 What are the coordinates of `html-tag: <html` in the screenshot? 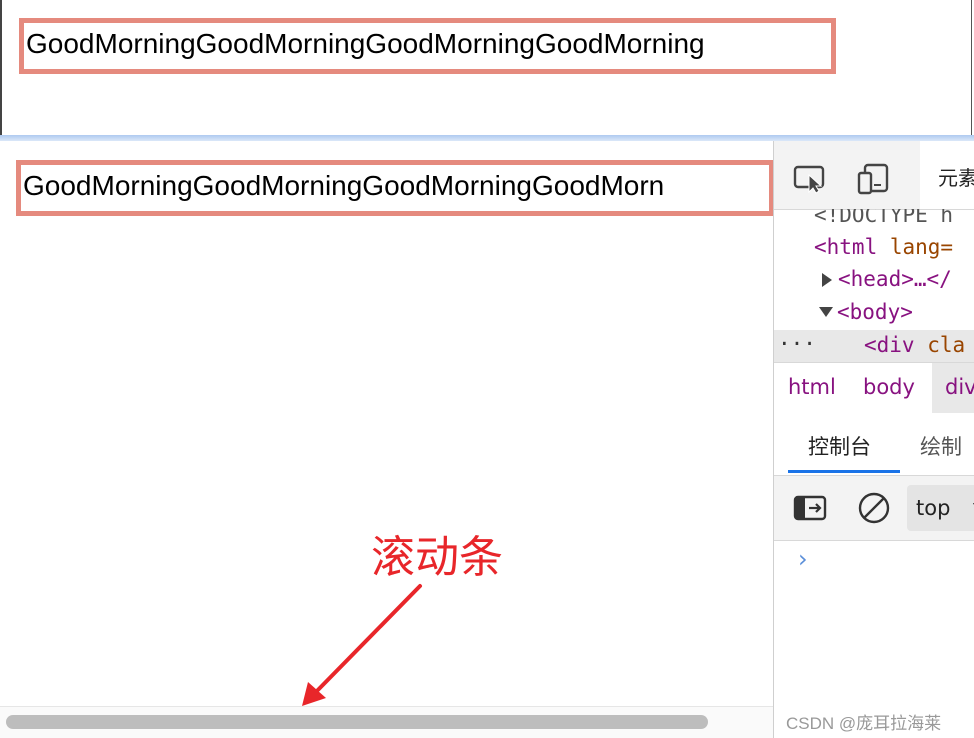 It's located at (846, 247).